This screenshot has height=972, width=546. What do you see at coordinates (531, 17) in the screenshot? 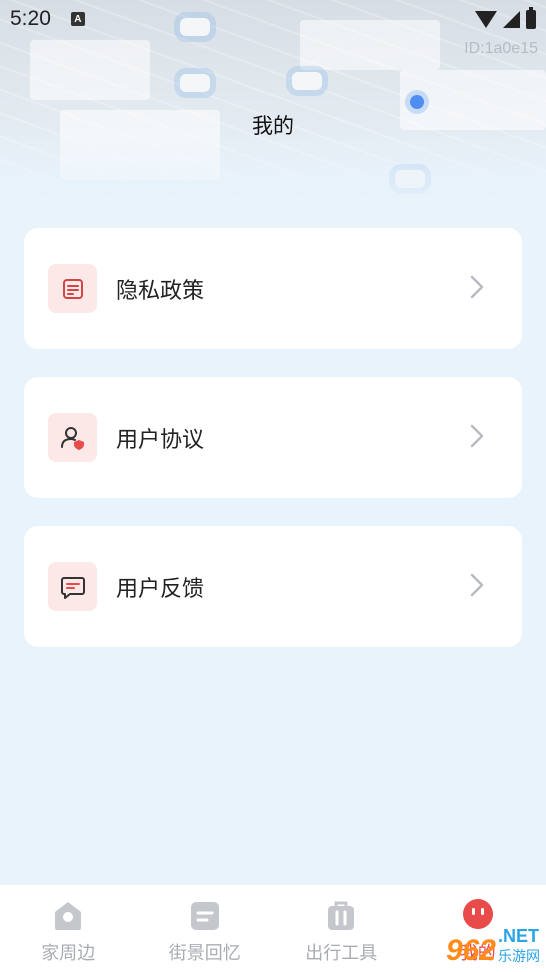
I see `battery-icon` at bounding box center [531, 17].